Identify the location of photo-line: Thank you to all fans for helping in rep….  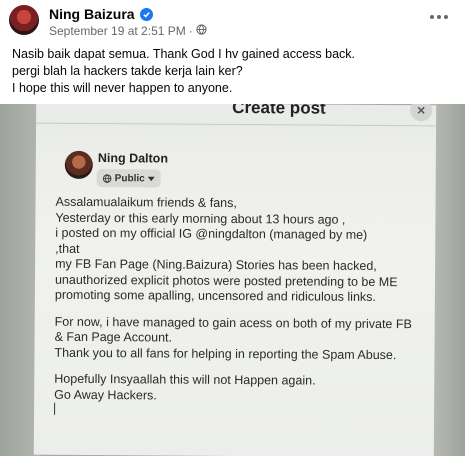
(225, 353).